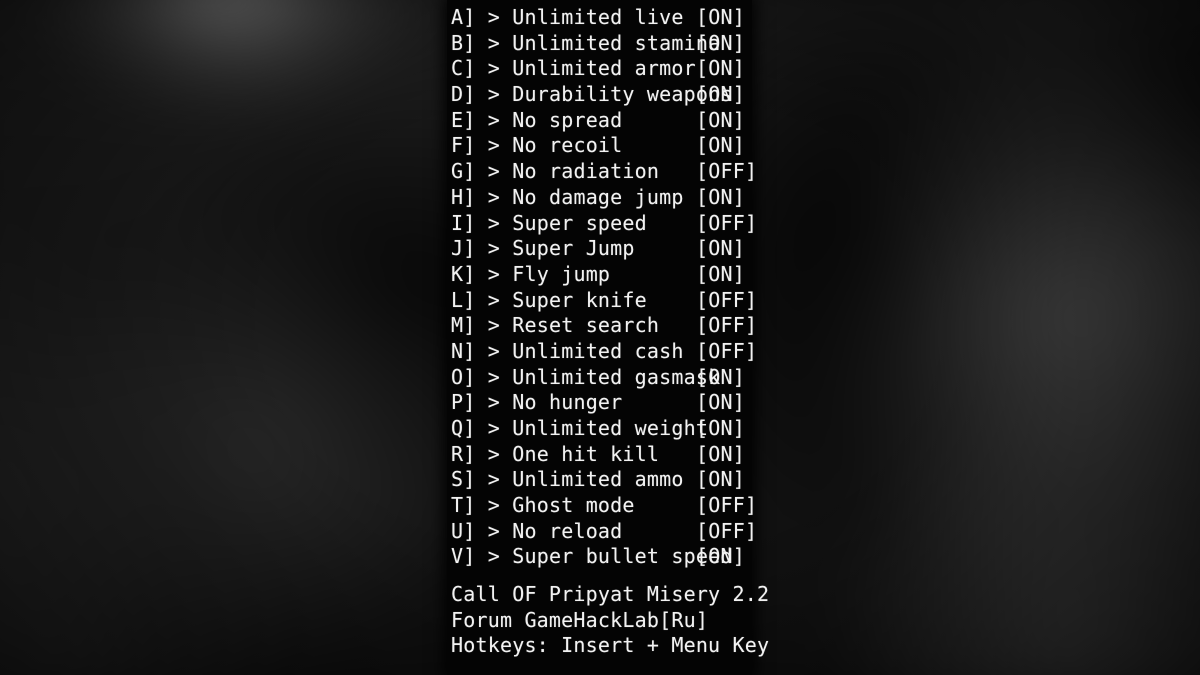 This screenshot has height=675, width=1200. What do you see at coordinates (604, 223) in the screenshot?
I see `cheat-row: I] > Super speed [OFF]` at bounding box center [604, 223].